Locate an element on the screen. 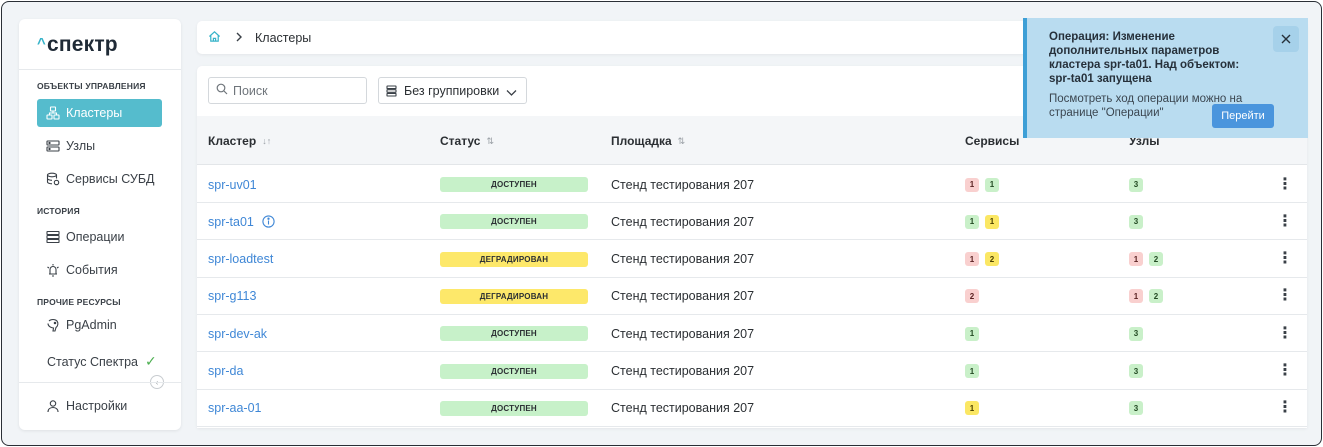 This screenshot has height=447, width=1323. logo-mark: ^ is located at coordinates (41, 43).